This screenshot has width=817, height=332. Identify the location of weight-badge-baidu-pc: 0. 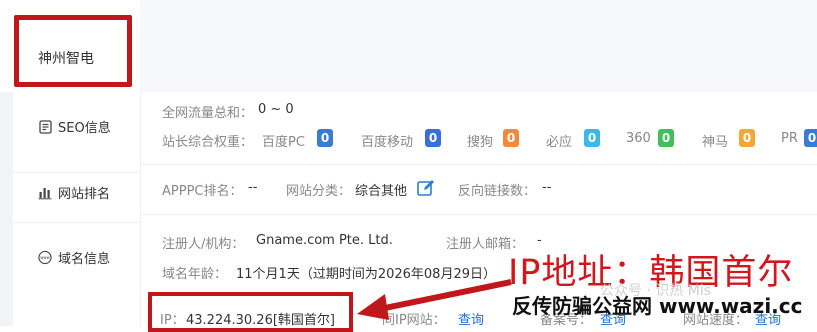
(325, 138).